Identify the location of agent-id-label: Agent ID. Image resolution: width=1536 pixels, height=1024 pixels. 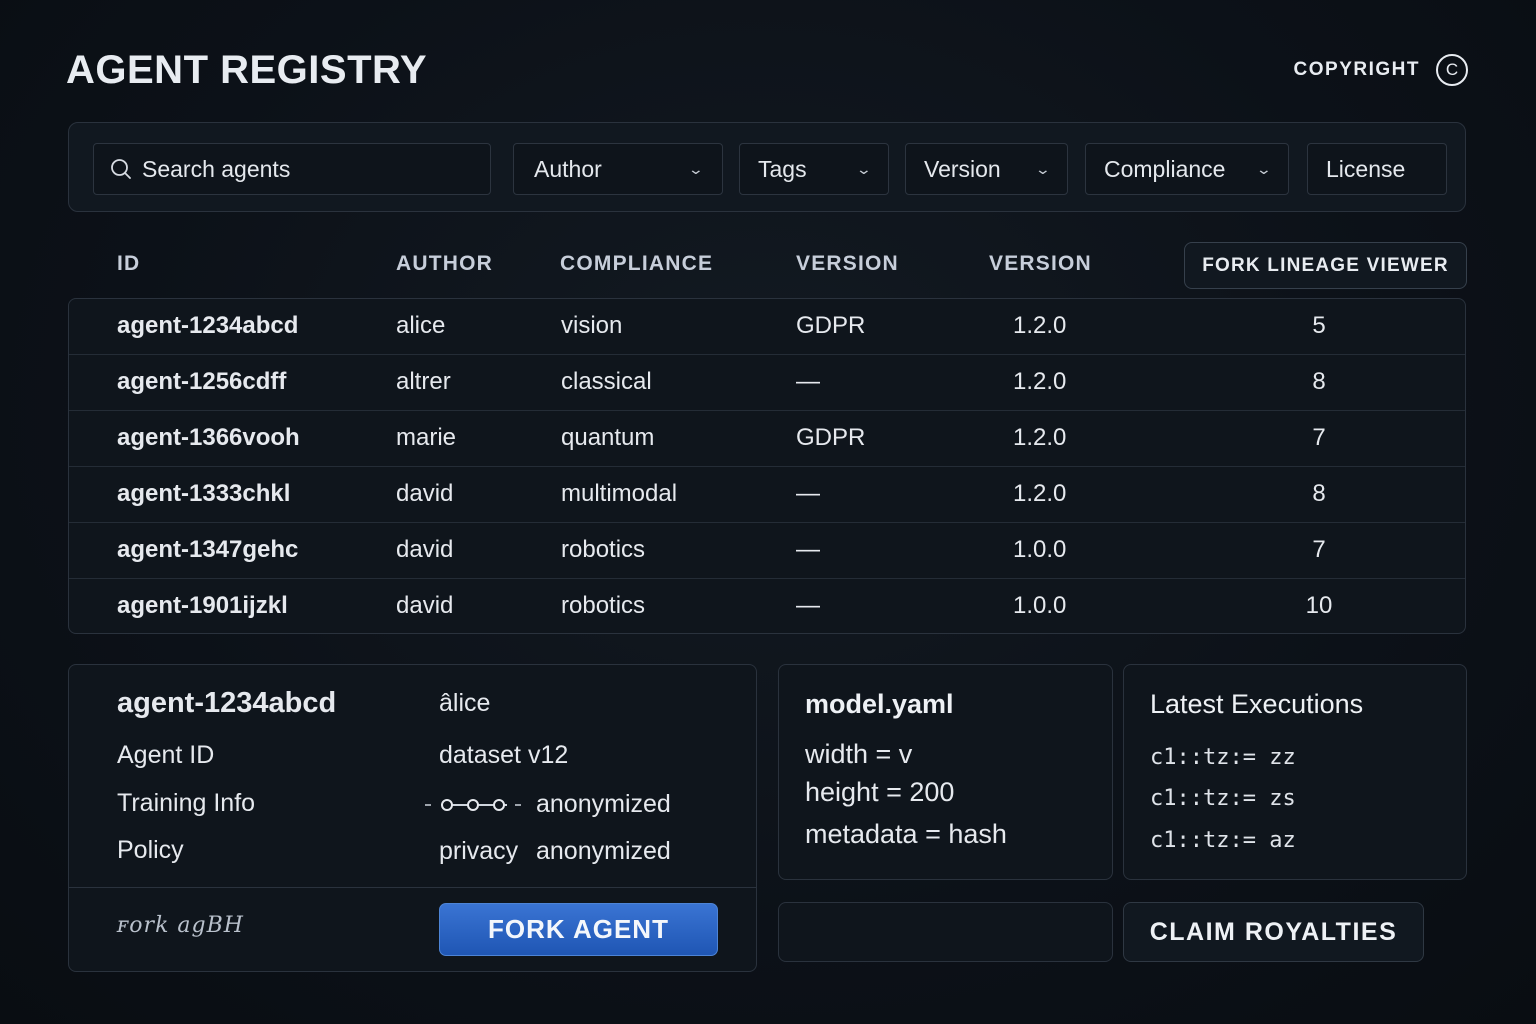
(166, 755).